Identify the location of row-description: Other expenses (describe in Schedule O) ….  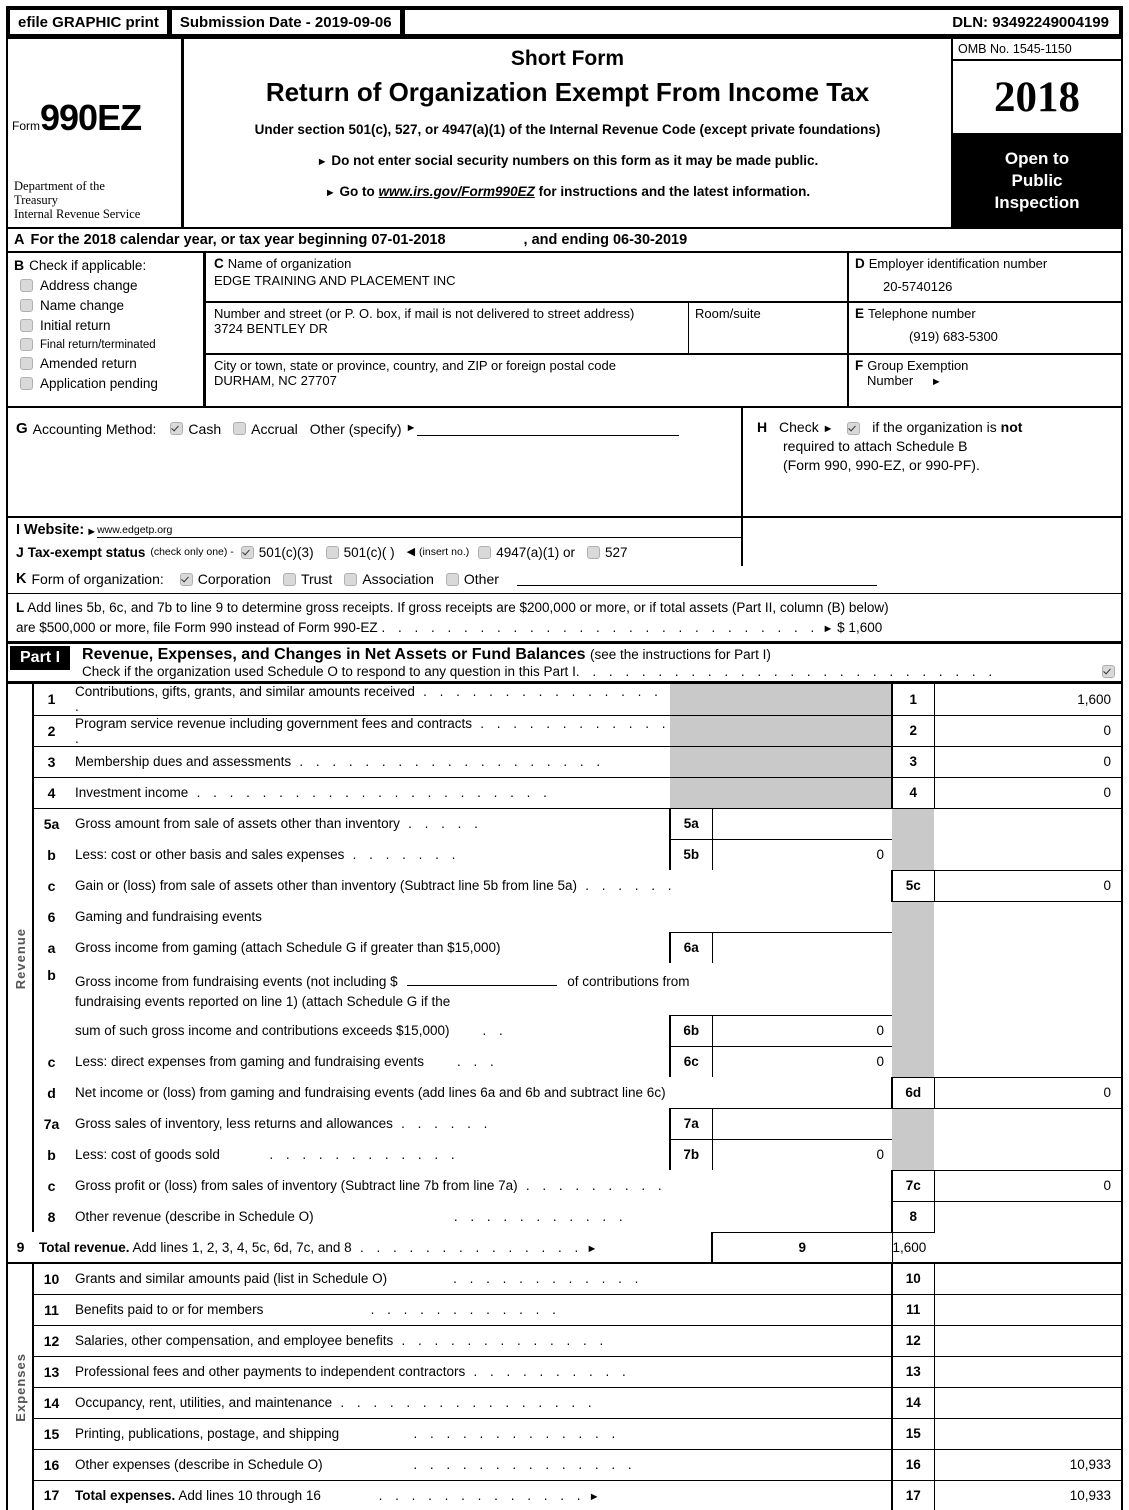
(480, 1464).